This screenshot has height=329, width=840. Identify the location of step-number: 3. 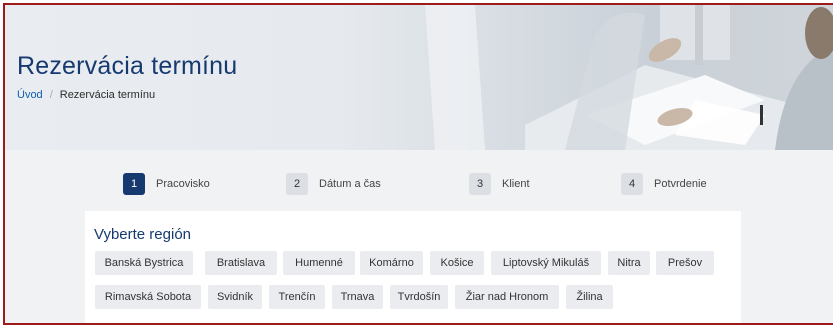
(480, 184).